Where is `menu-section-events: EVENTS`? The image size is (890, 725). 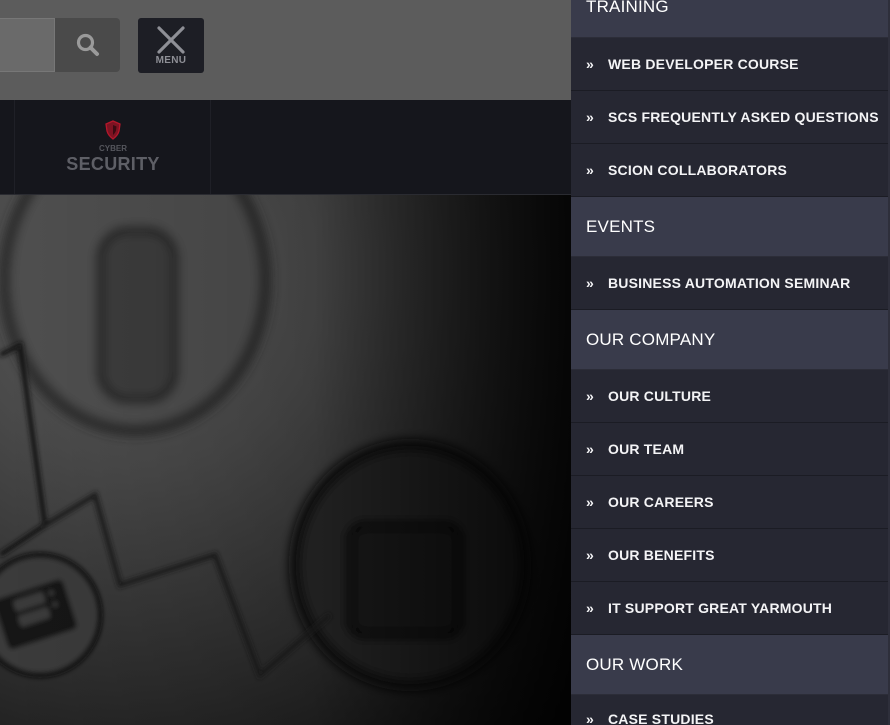 menu-section-events: EVENTS is located at coordinates (729, 227).